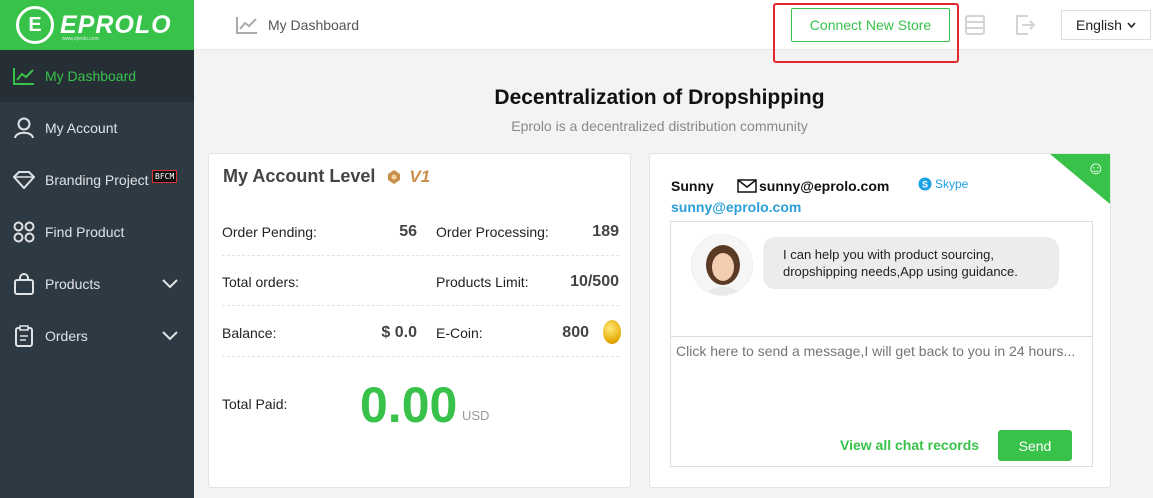 The width and height of the screenshot is (1153, 498). I want to click on stats-row: Balance: $ 0.0 E-Coin: 800, so click(421, 332).